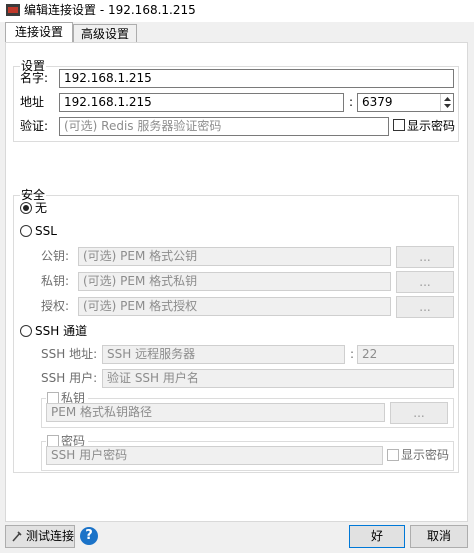 The width and height of the screenshot is (474, 553). What do you see at coordinates (55, 256) in the screenshot?
I see `ssl-public-key-label: 公钥:` at bounding box center [55, 256].